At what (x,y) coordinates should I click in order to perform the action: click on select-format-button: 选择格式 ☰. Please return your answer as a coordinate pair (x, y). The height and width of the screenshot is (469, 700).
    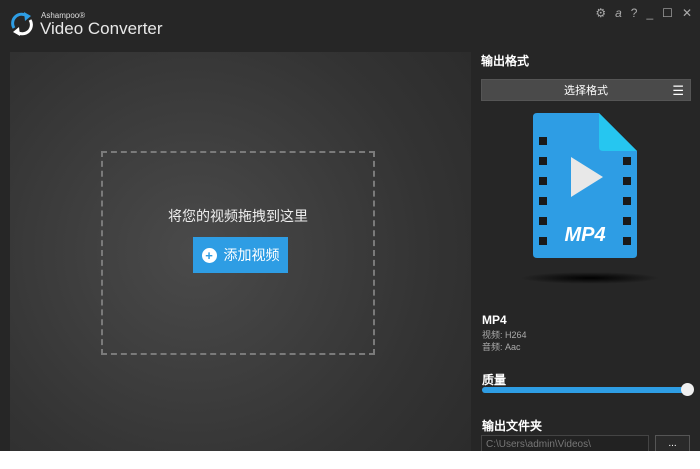
    Looking at the image, I should click on (586, 90).